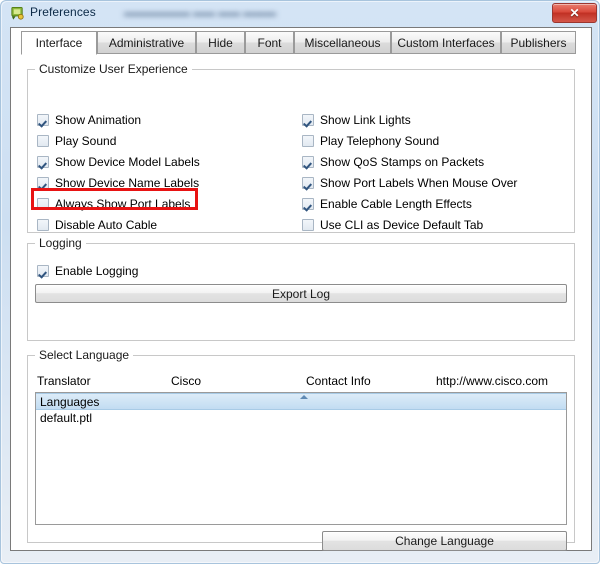 Image resolution: width=600 pixels, height=564 pixels. I want to click on checkbox-label-play-telephony-sound: Play Telephony Sound, so click(380, 140).